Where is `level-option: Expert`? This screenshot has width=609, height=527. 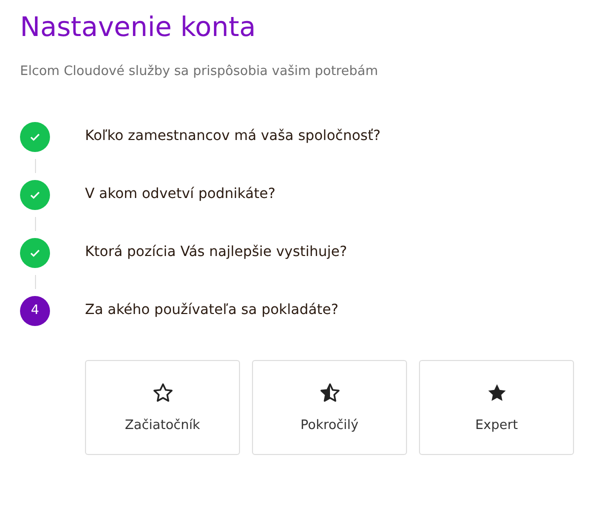 level-option: Expert is located at coordinates (496, 407).